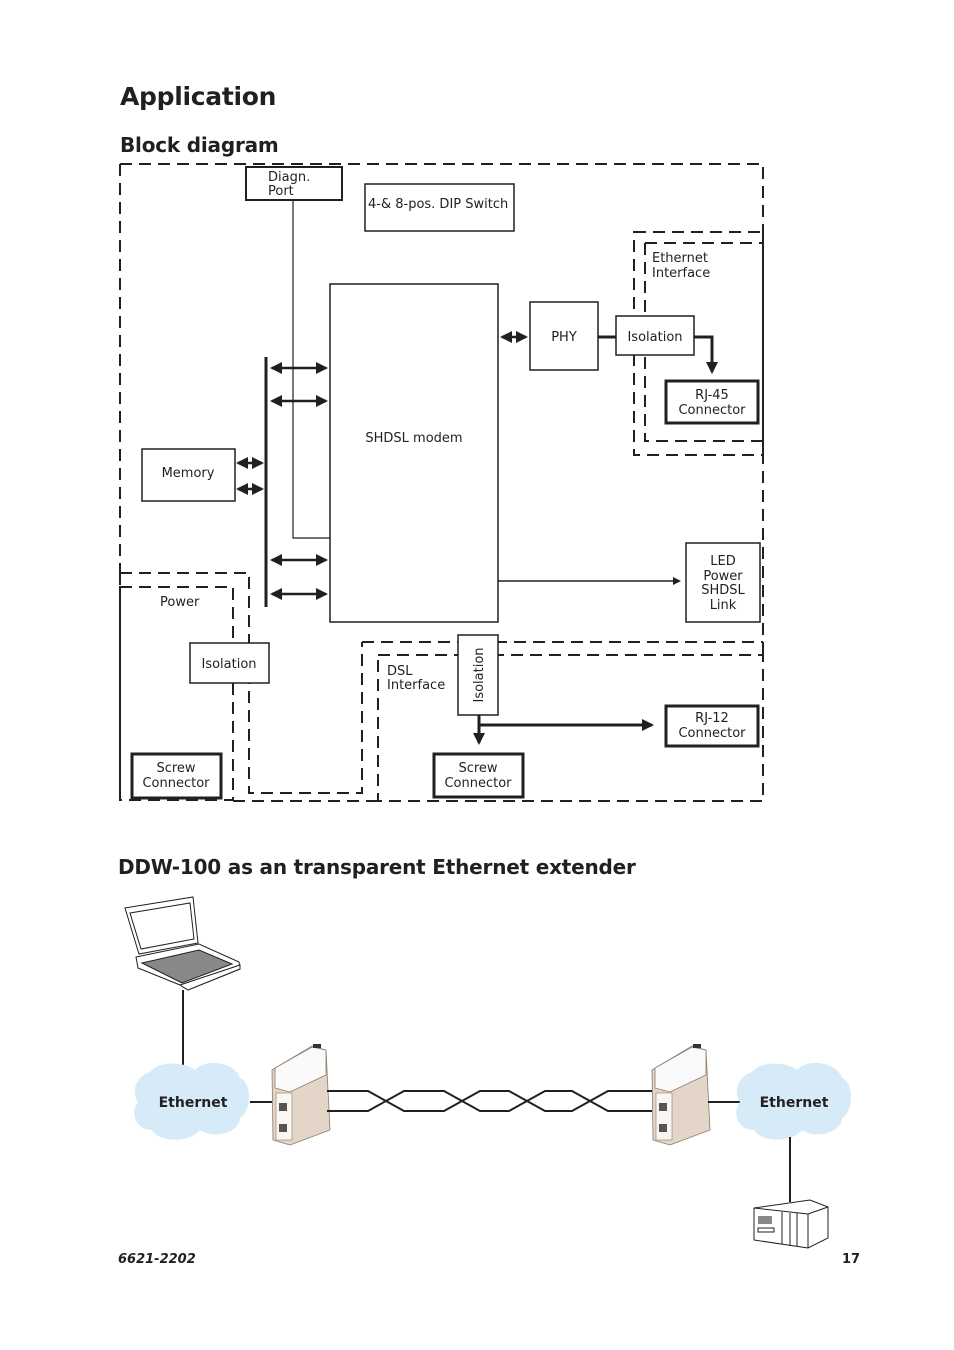 The image size is (954, 1350). Describe the element at coordinates (791, 1224) in the screenshot. I see `plc-icon` at that location.